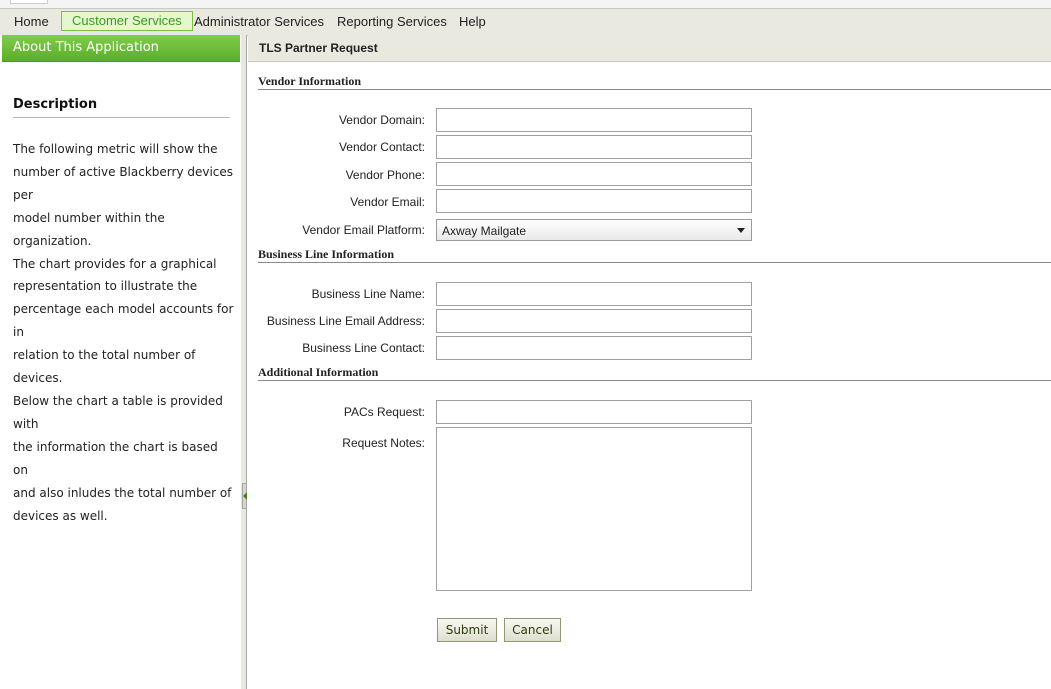  Describe the element at coordinates (594, 321) in the screenshot. I see `business-line-email-input` at that location.